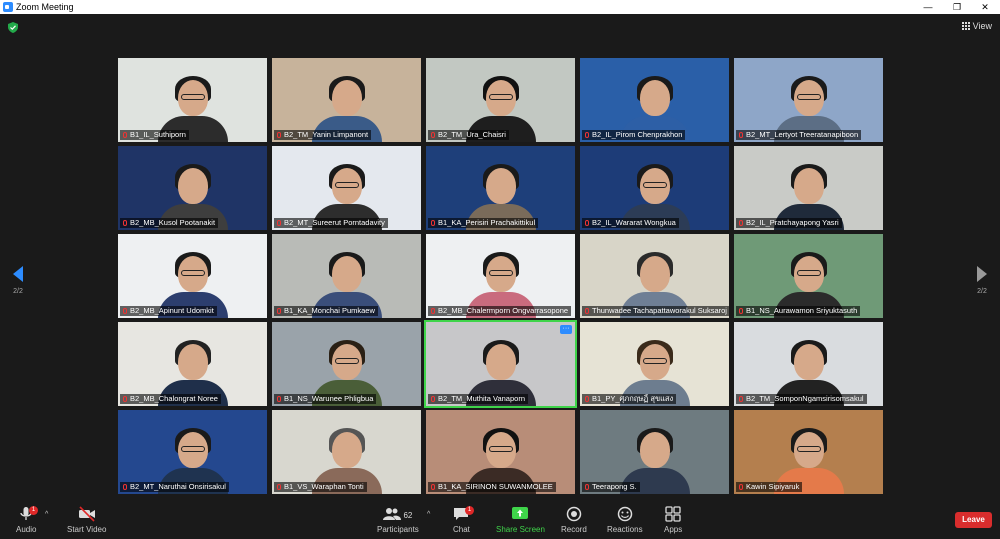  What do you see at coordinates (985, 7) in the screenshot?
I see `close-button: ✕` at bounding box center [985, 7].